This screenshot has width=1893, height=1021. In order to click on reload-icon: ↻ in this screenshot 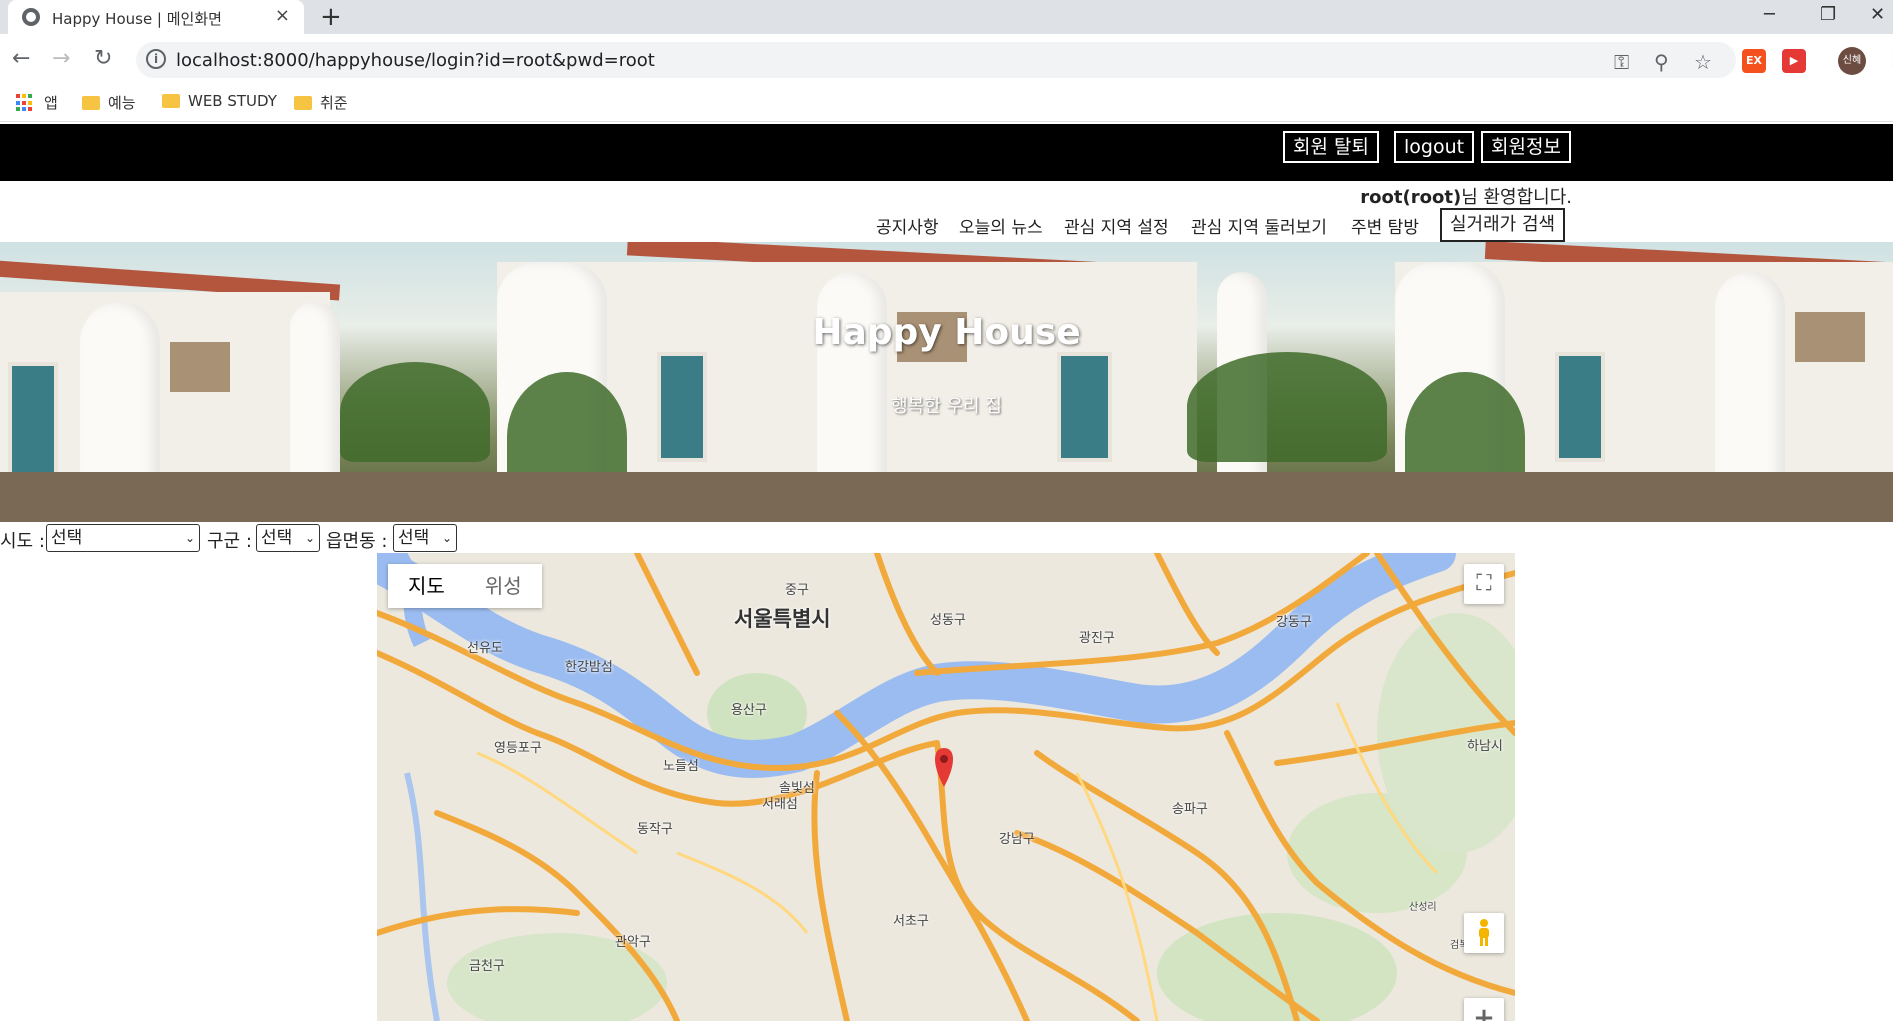, I will do `click(103, 58)`.